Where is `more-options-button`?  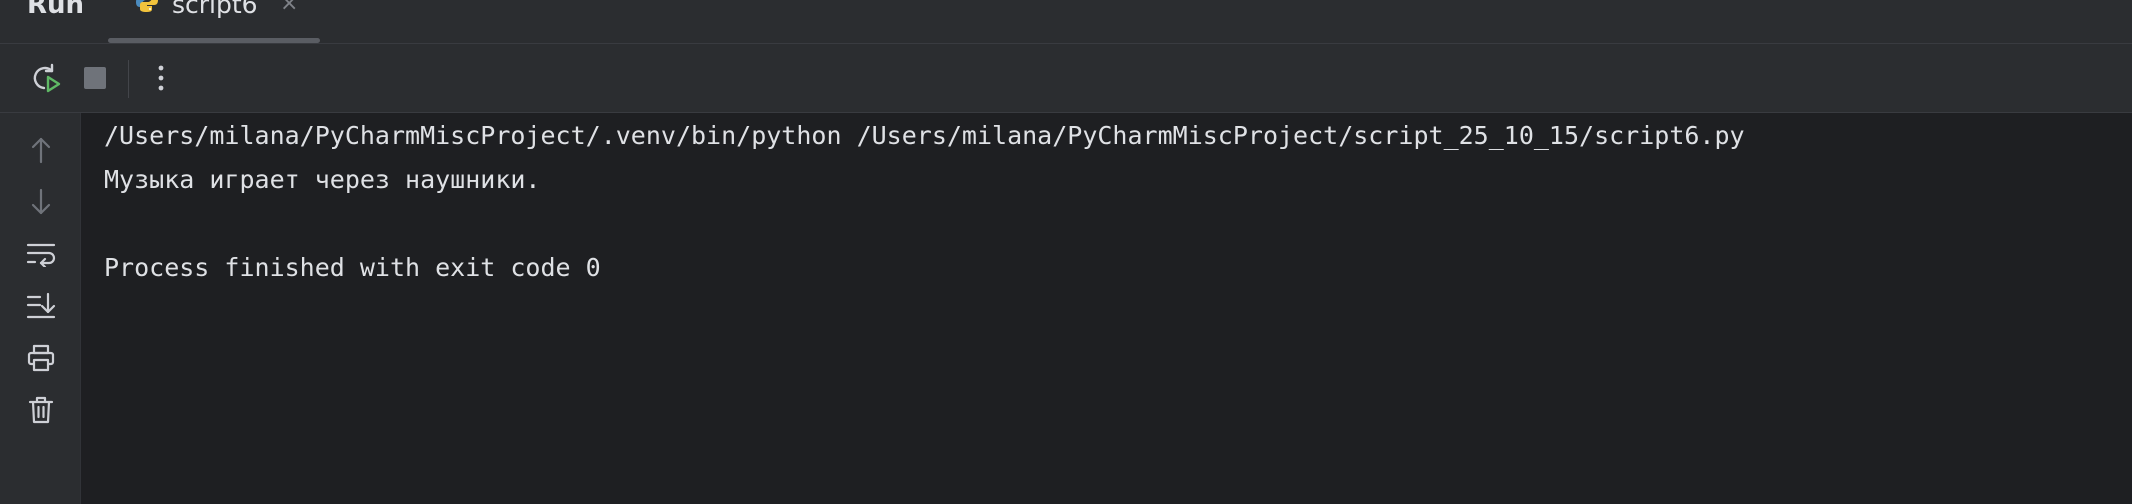 more-options-button is located at coordinates (161, 78).